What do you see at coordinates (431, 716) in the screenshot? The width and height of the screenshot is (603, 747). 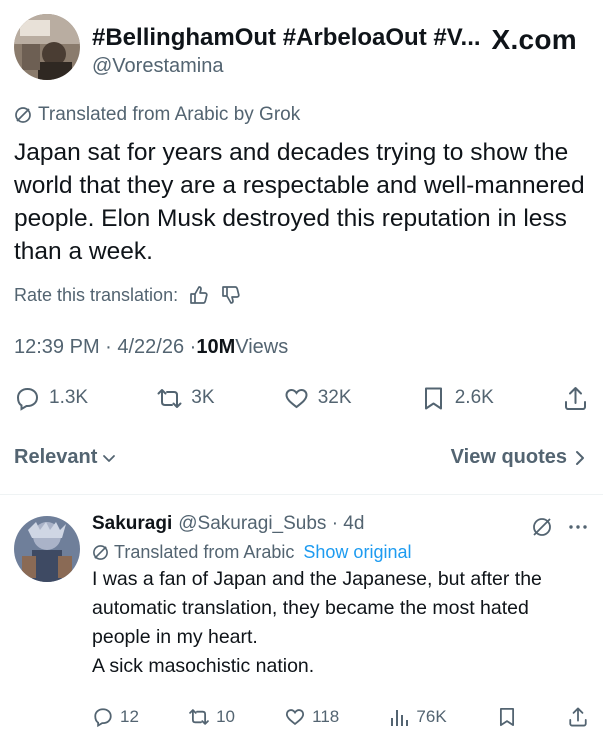 I see `reply-views-count: 76K` at bounding box center [431, 716].